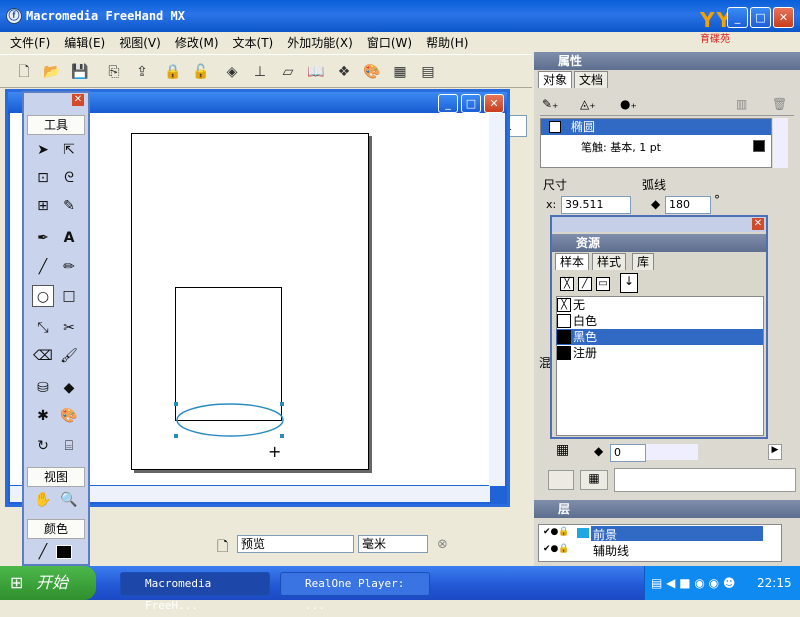  I want to click on menu-file: 文件(F), so click(27, 41).